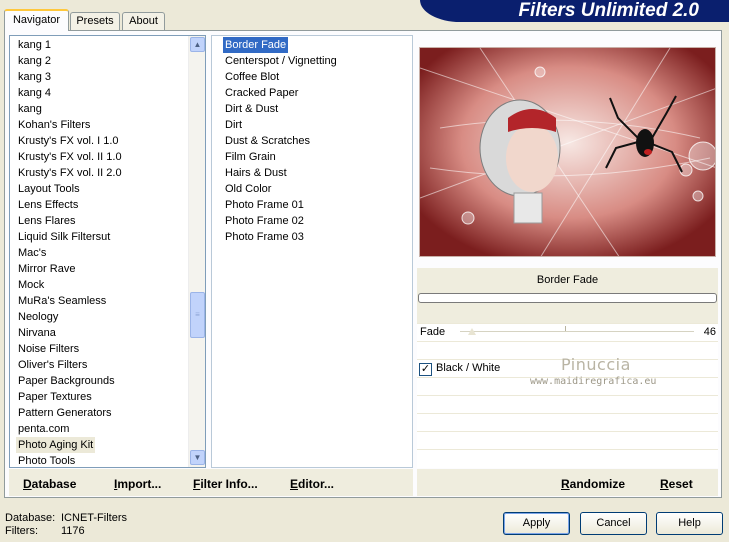 The image size is (729, 542). I want to click on category-item: kang 2, so click(34, 61).